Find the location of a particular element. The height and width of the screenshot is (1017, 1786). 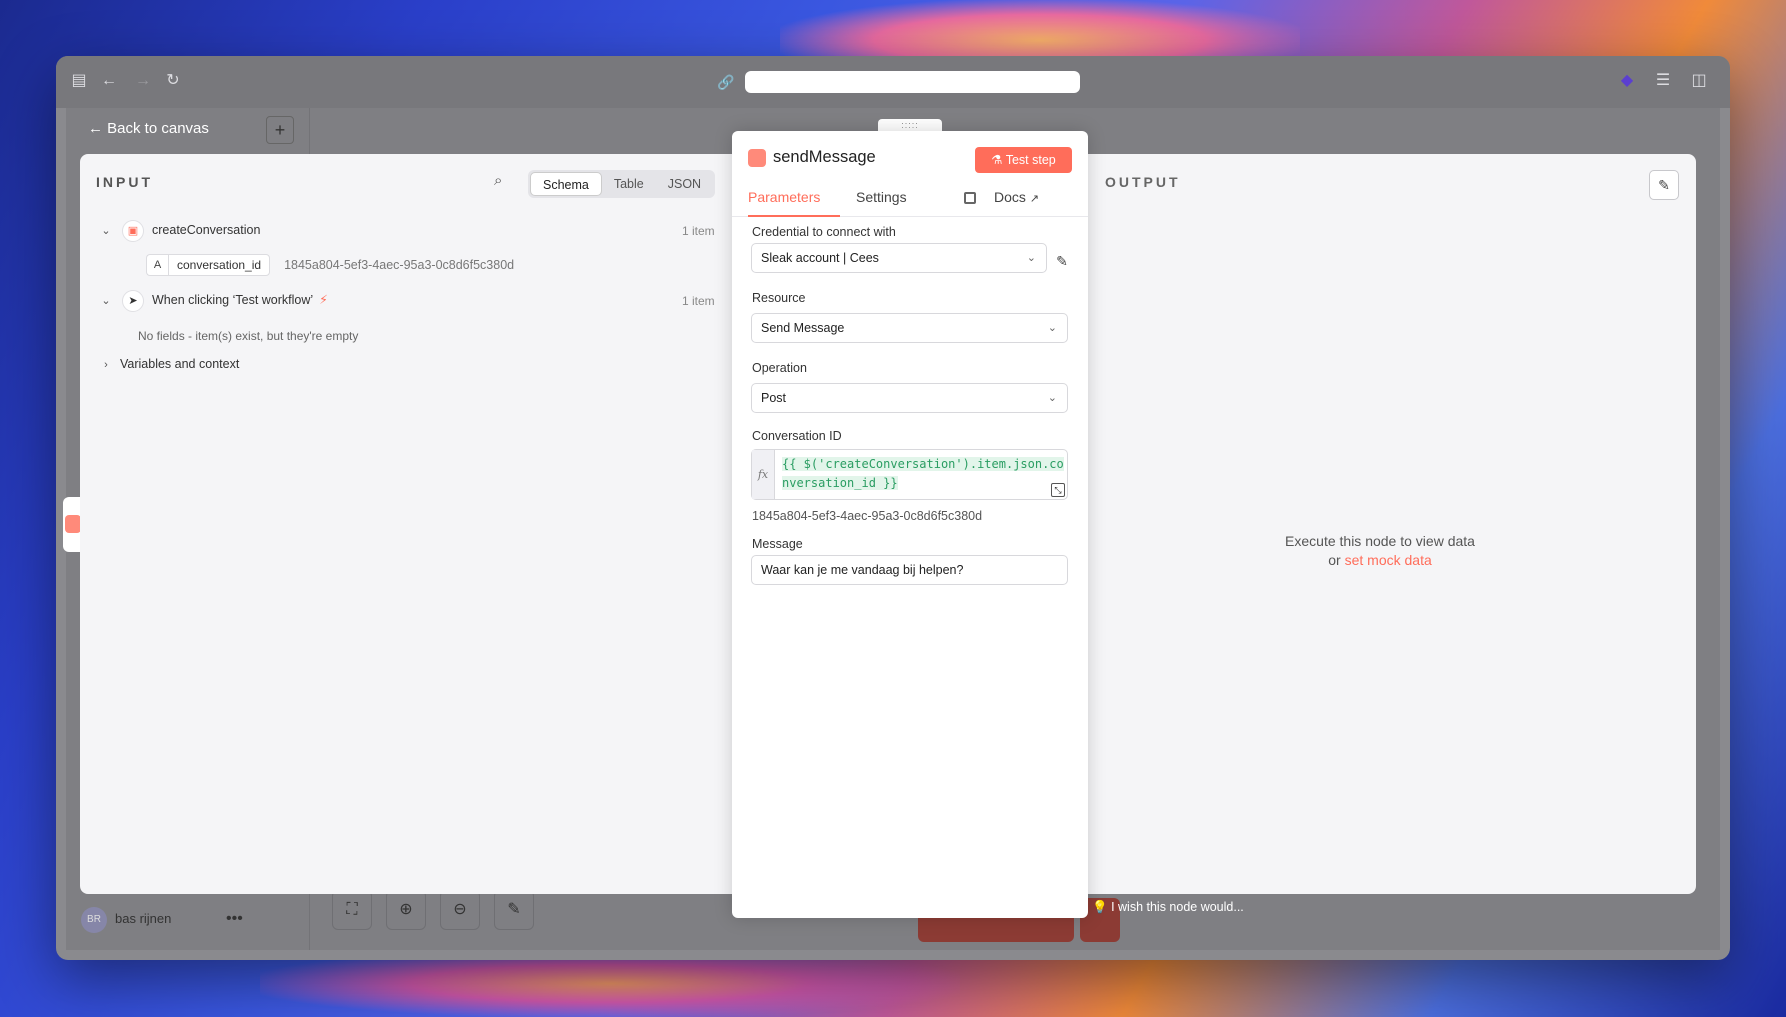

lightning-icon: ⚡ is located at coordinates (323, 300).